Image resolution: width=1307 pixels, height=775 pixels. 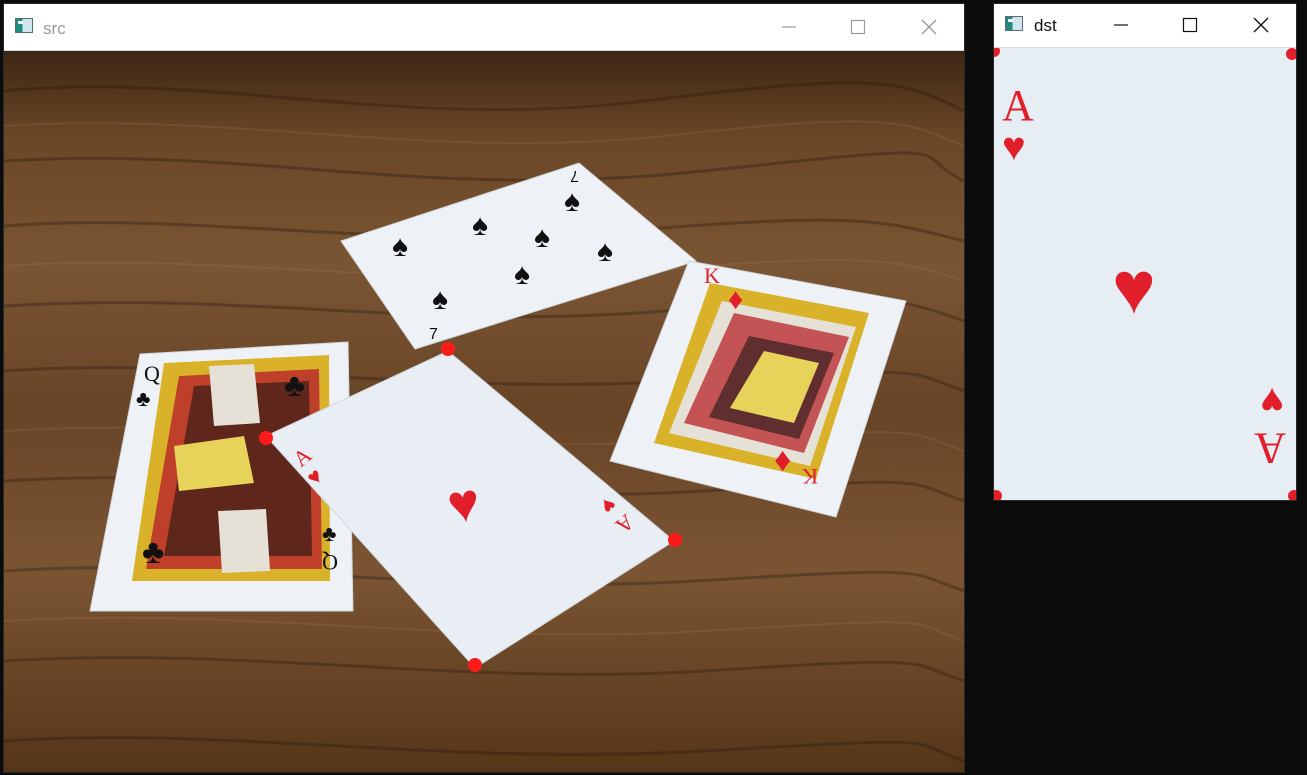 I want to click on dst-window: dst A ♥ ♥ ♥ A, so click(x=1145, y=252).